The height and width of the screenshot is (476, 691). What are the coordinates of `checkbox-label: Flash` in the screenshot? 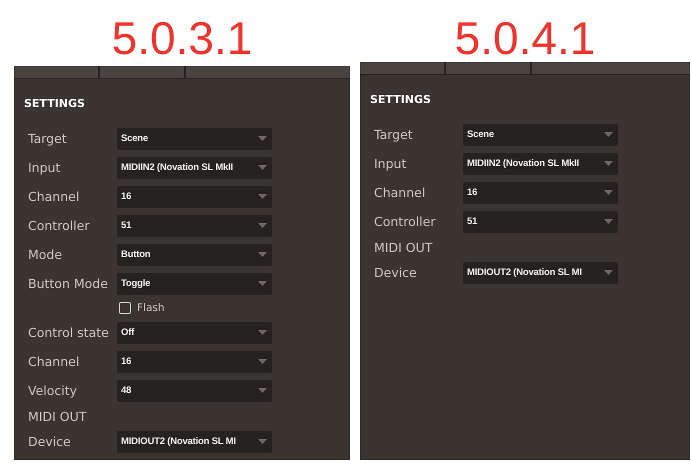 It's located at (151, 308).